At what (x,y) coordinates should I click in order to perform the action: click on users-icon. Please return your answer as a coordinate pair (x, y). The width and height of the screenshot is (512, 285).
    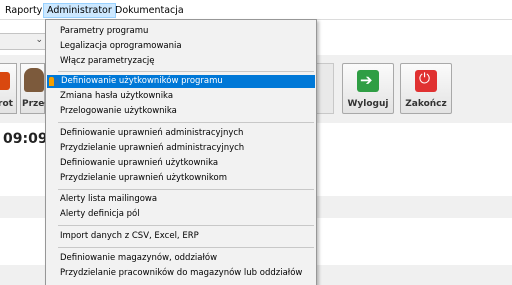
    Looking at the image, I should click on (54, 81).